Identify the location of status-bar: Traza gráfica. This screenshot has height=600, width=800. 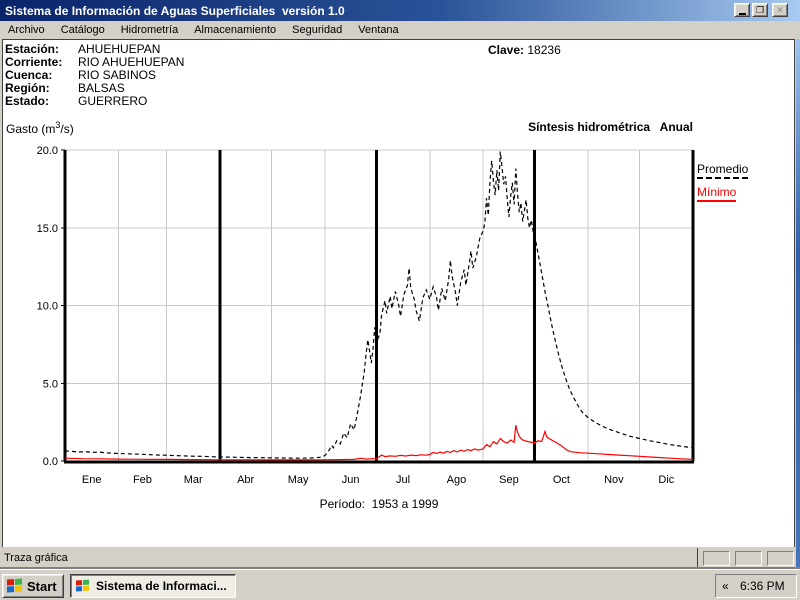
(398, 558).